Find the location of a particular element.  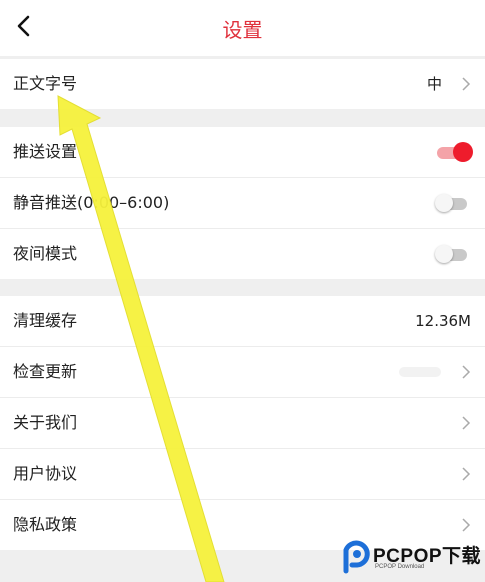

push-settings-row: 推送设置 is located at coordinates (242, 152).